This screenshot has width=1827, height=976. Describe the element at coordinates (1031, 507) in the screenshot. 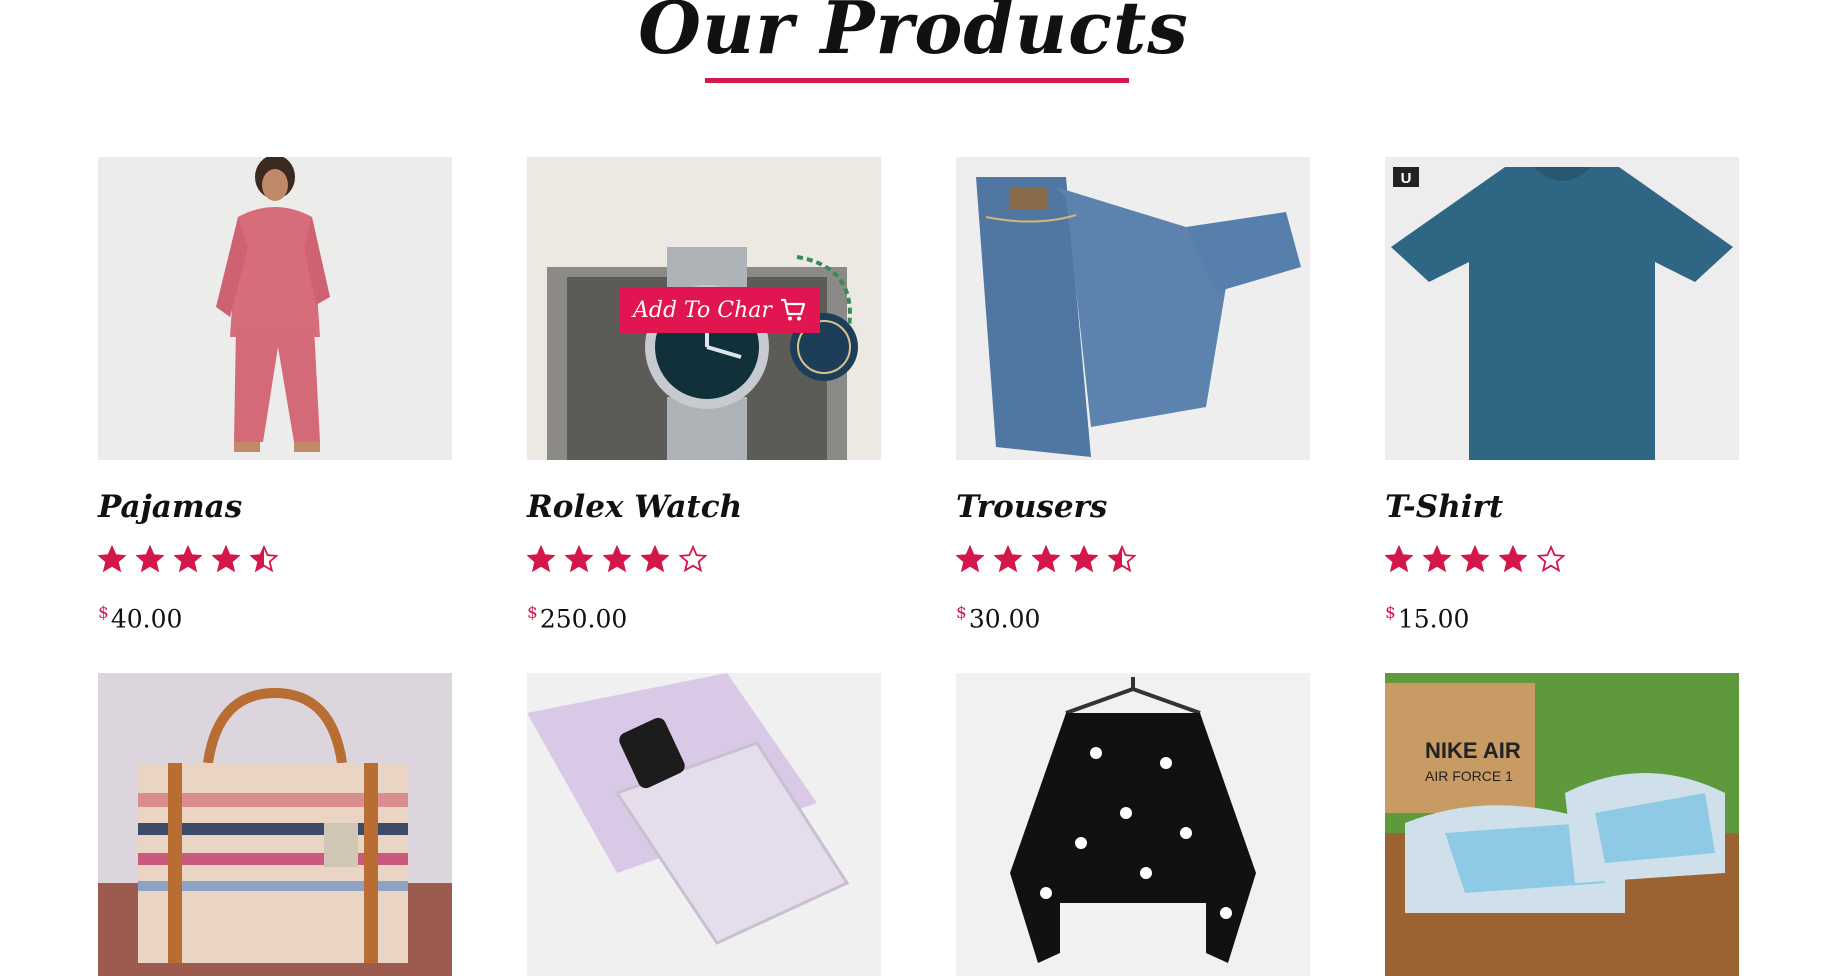

I see `product-name: Trousers` at that location.